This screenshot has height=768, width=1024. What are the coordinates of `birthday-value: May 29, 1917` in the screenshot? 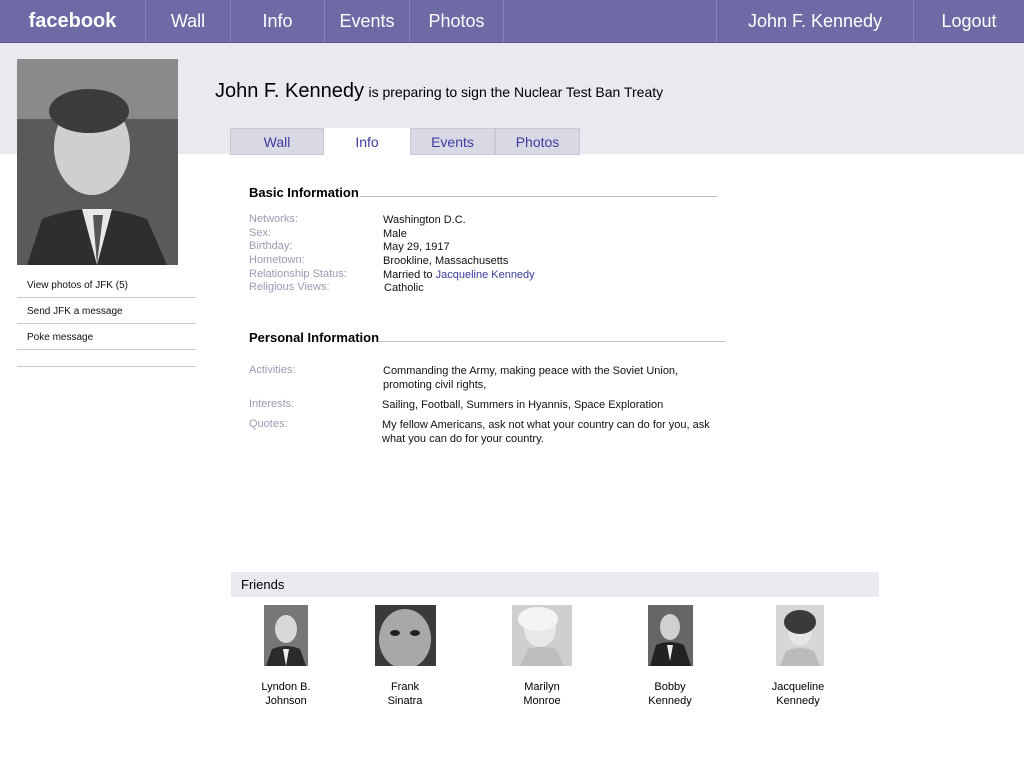 It's located at (416, 247).